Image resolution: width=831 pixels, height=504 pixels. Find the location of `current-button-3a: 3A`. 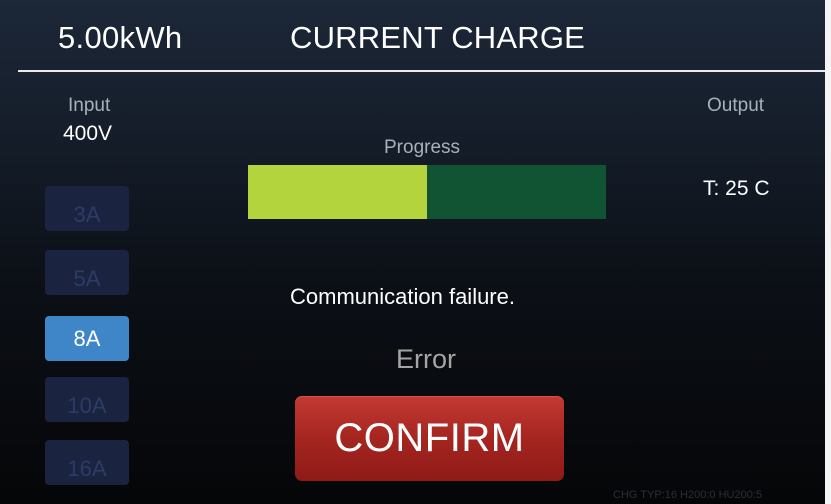

current-button-3a: 3A is located at coordinates (87, 208).